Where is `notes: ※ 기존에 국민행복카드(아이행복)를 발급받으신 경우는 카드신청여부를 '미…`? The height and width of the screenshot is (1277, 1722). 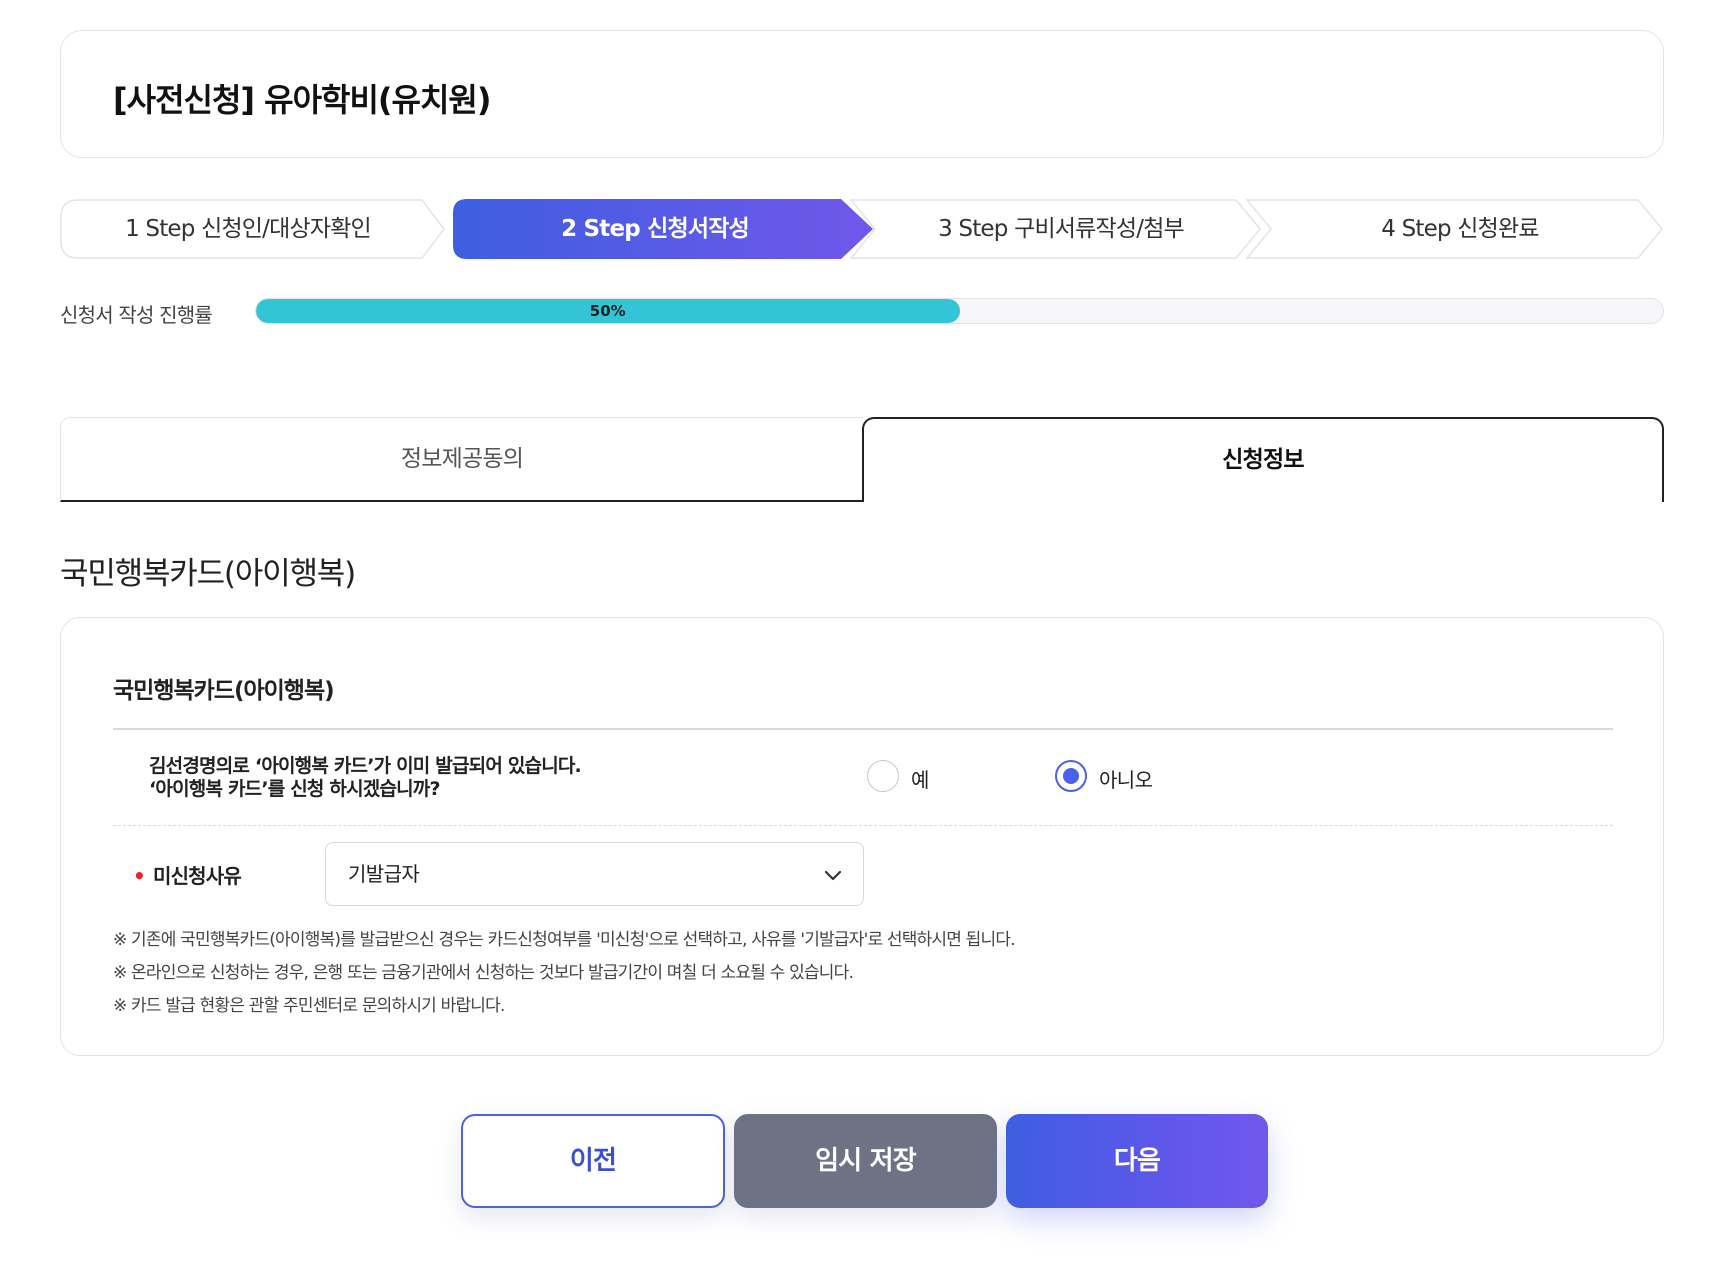
notes: ※ 기존에 국민행복카드(아이행복)를 발급받으신 경우는 카드신청여부를 '미… is located at coordinates (564, 973).